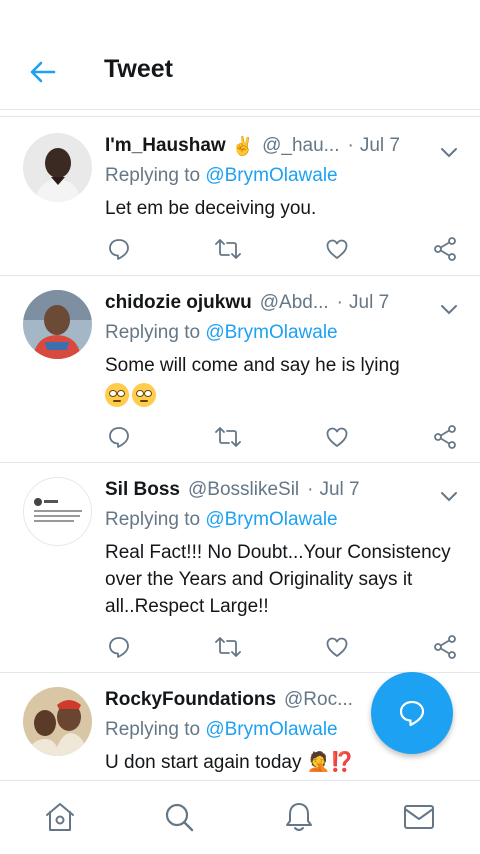  What do you see at coordinates (252, 365) in the screenshot?
I see `tweet-text: Some will come and say he is lying` at bounding box center [252, 365].